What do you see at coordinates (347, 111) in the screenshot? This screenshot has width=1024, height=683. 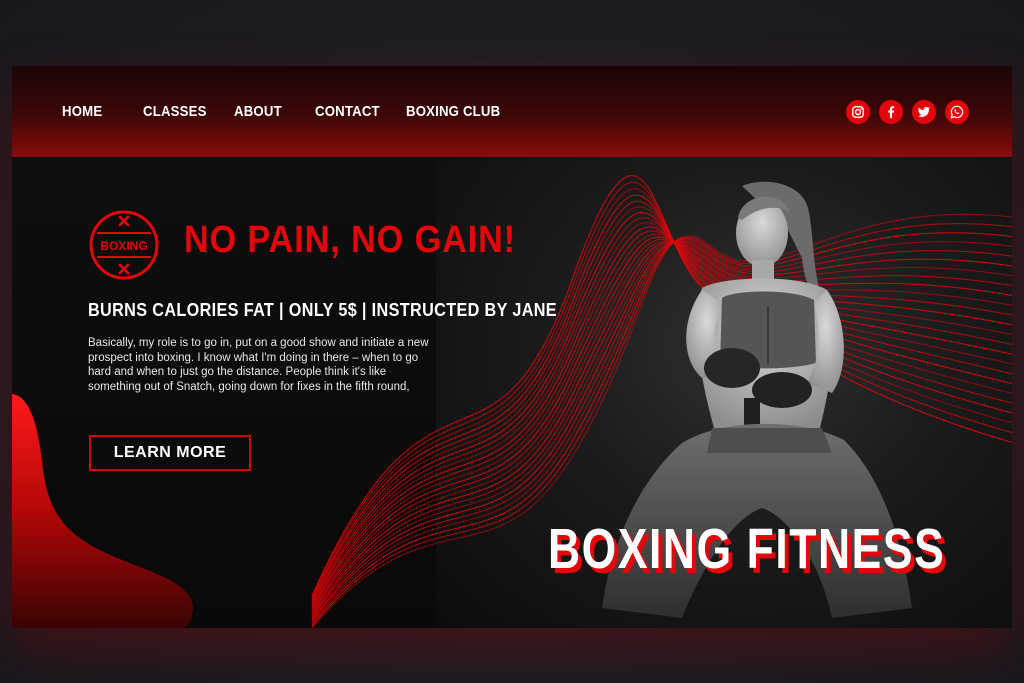 I see `nav-contact: CONTACT` at bounding box center [347, 111].